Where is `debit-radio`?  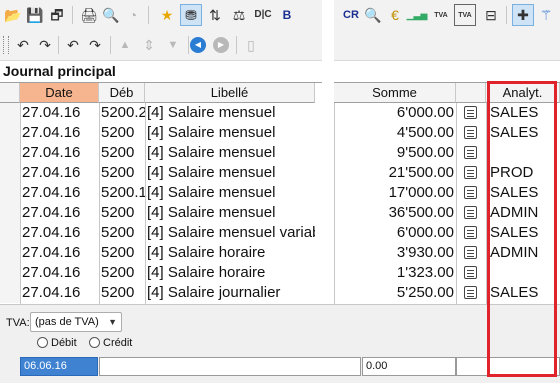
debit-radio is located at coordinates (42, 342).